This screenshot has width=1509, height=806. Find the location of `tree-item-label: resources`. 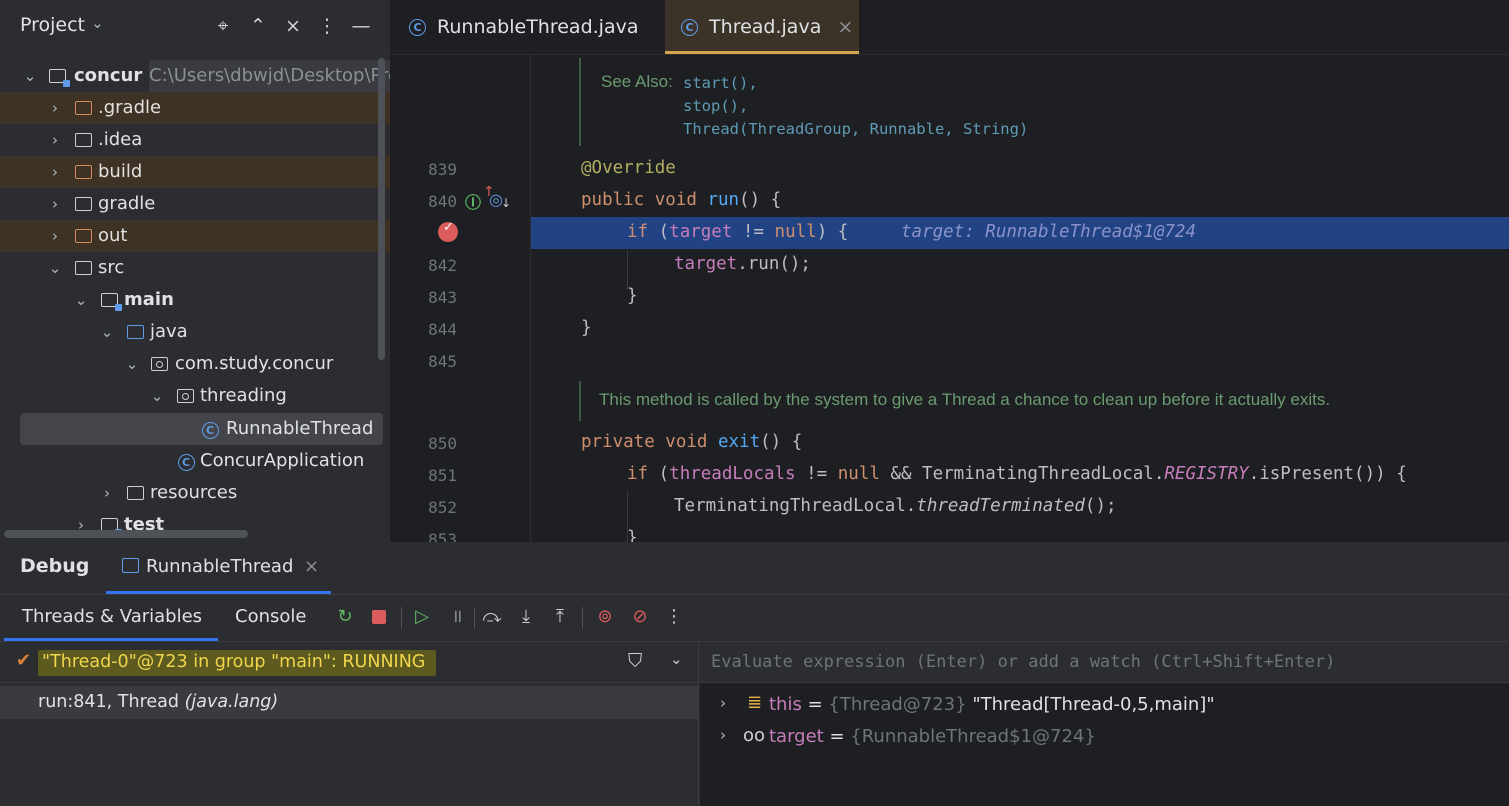

tree-item-label: resources is located at coordinates (194, 492).